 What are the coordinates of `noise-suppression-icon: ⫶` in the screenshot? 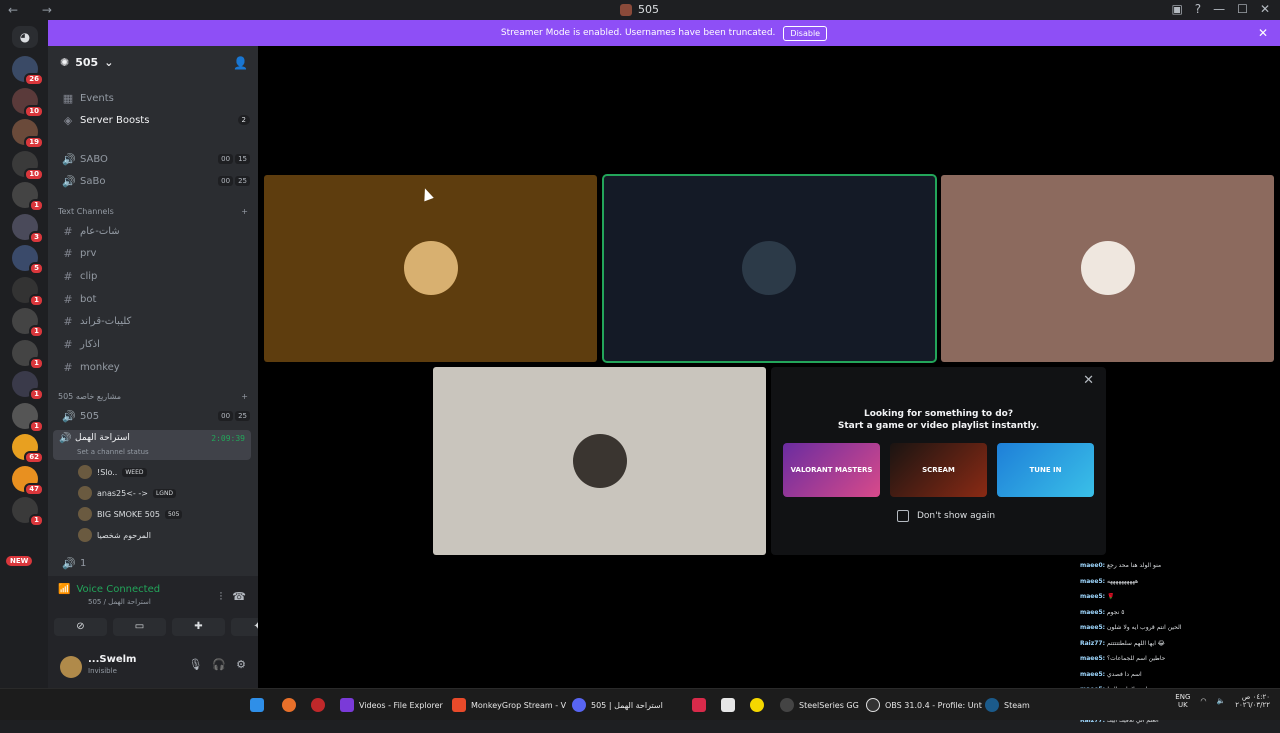 It's located at (221, 597).